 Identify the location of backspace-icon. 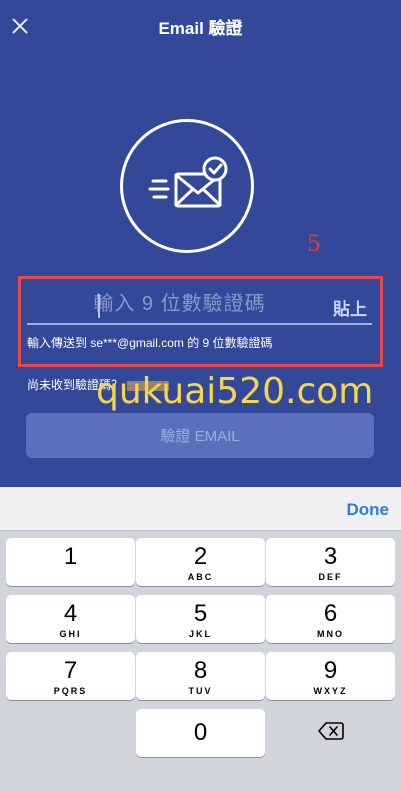
(330, 731).